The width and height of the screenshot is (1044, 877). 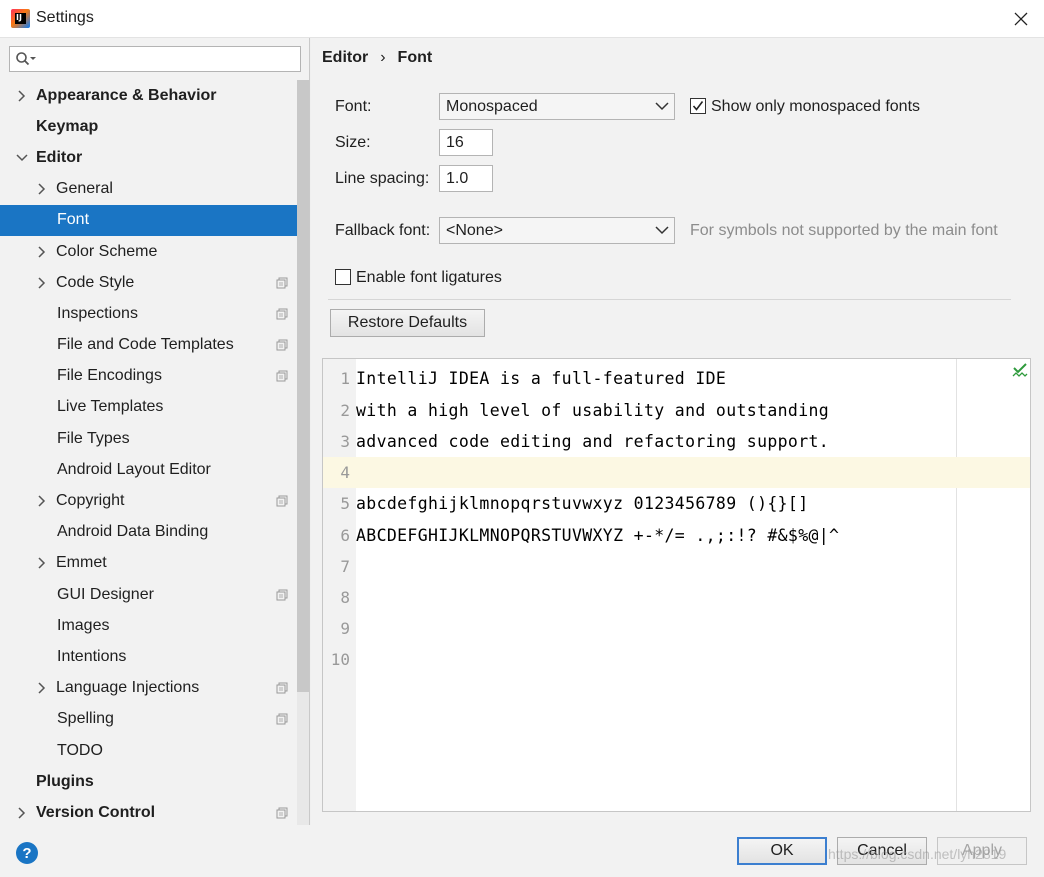 I want to click on sidebar-item-label: Images, so click(x=83, y=625).